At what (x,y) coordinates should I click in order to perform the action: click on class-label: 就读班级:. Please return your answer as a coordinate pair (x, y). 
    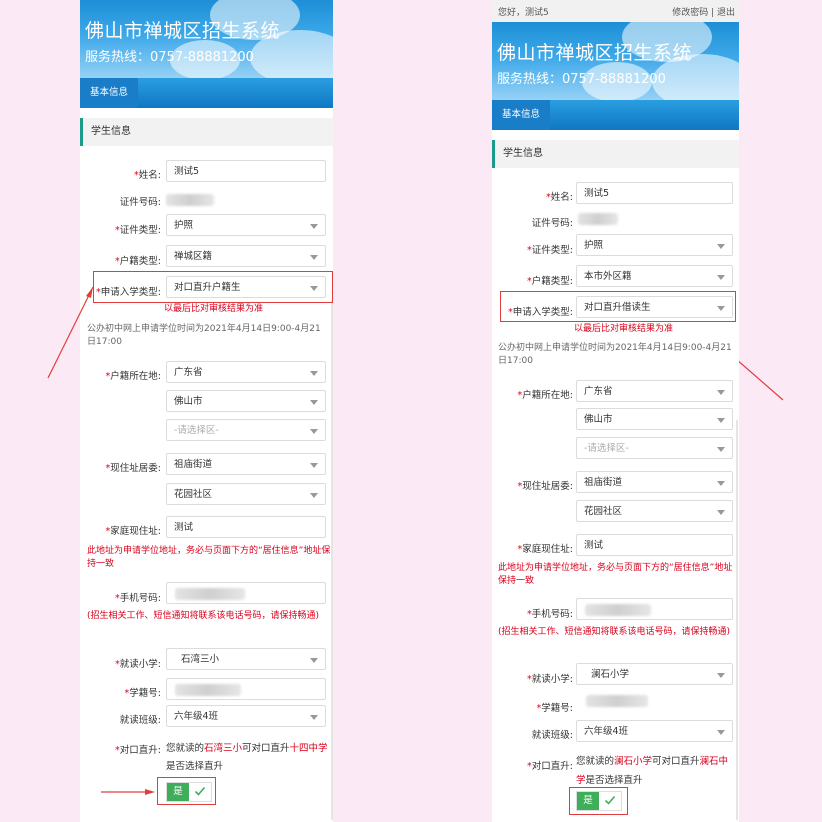
    Looking at the image, I should click on (552, 735).